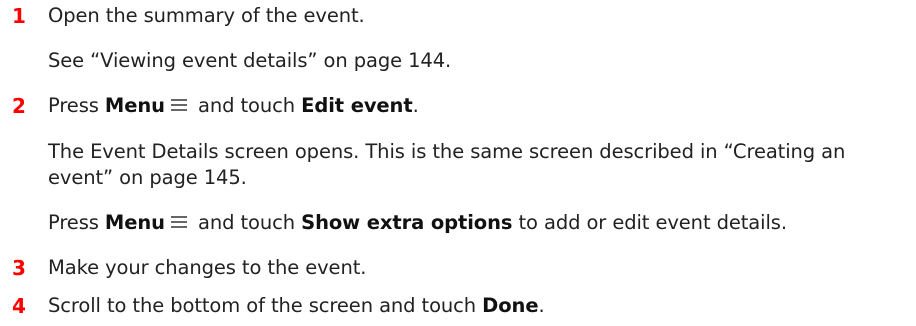 This screenshot has width=916, height=326. I want to click on step-number-1: 1, so click(19, 16).